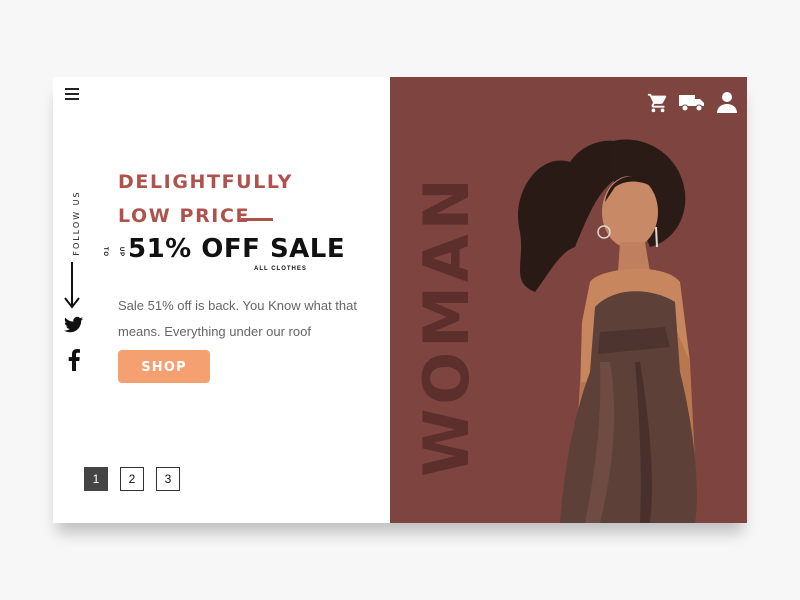 This screenshot has width=800, height=600. What do you see at coordinates (96, 479) in the screenshot?
I see `page-1-button: 1` at bounding box center [96, 479].